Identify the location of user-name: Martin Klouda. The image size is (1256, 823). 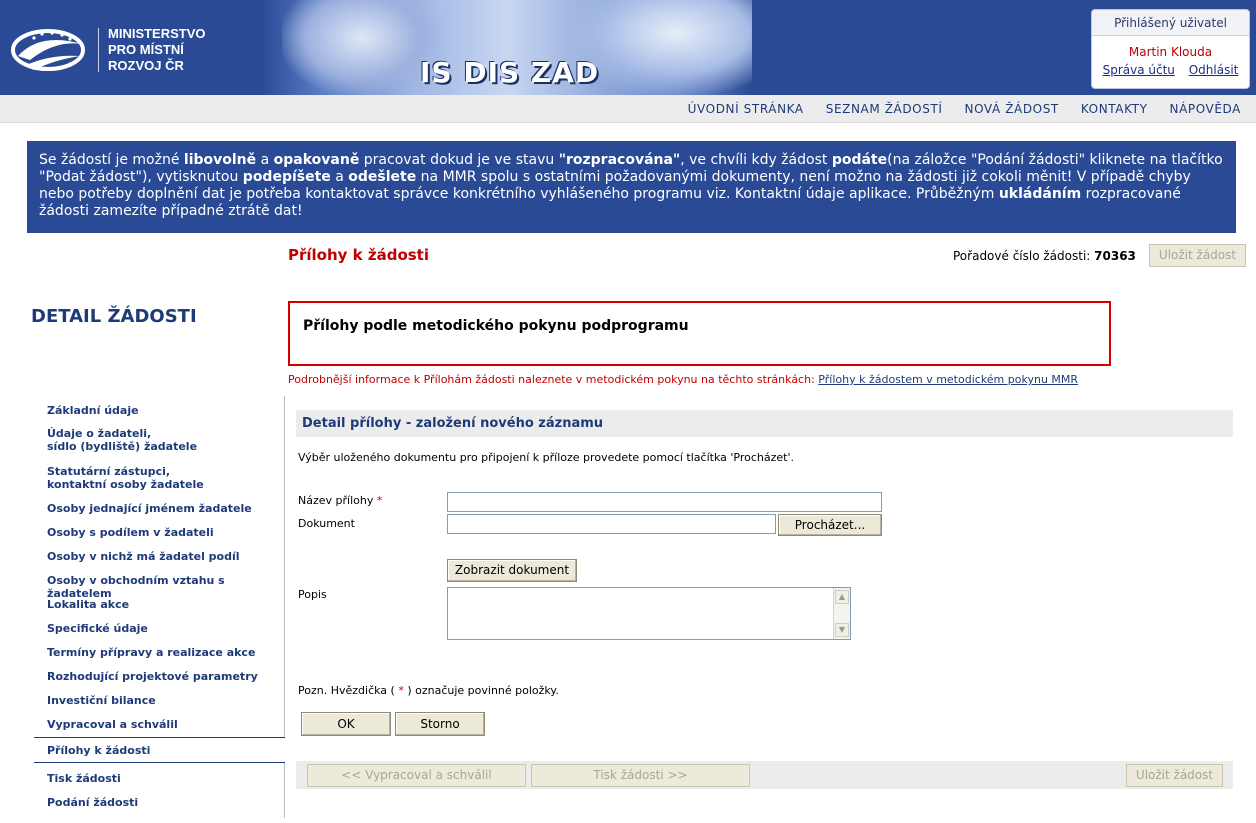
(1170, 52).